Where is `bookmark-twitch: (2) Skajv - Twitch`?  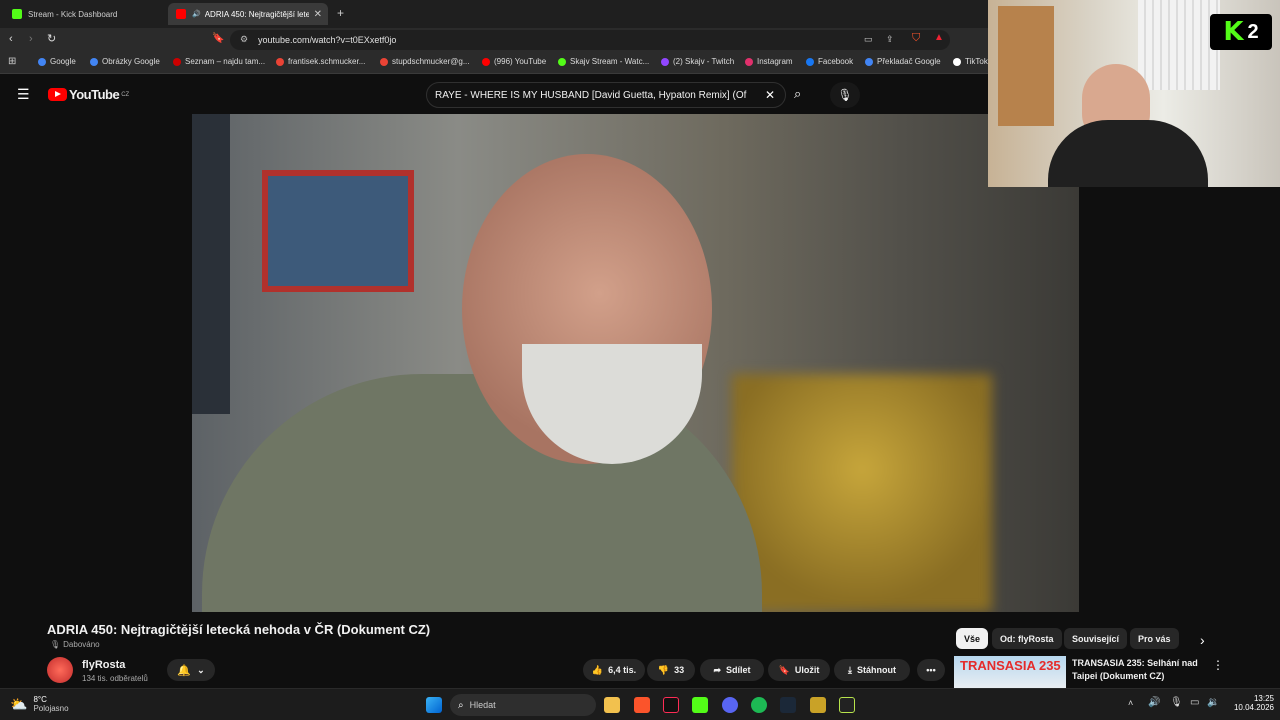
bookmark-twitch: (2) Skajv - Twitch is located at coordinates (697, 61).